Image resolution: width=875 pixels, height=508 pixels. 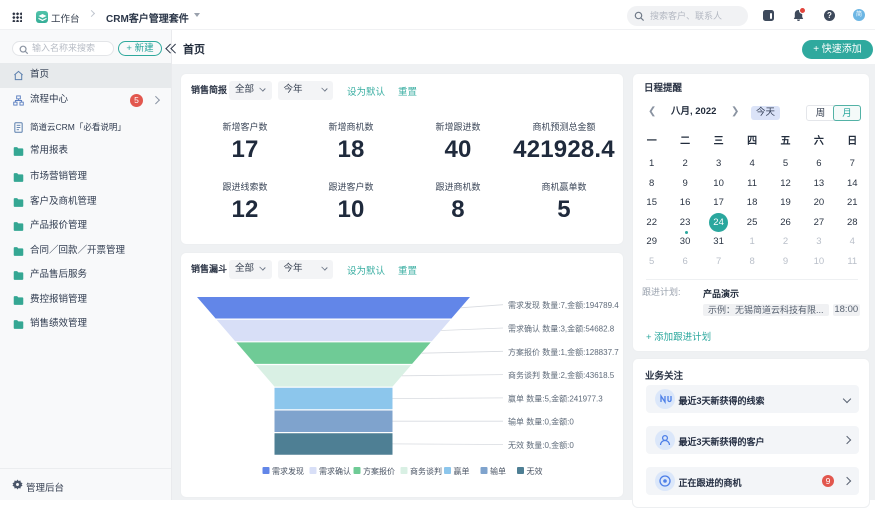 I want to click on svg-text: 商务谈判 数量:2,金额:43618.5, so click(x=561, y=375).